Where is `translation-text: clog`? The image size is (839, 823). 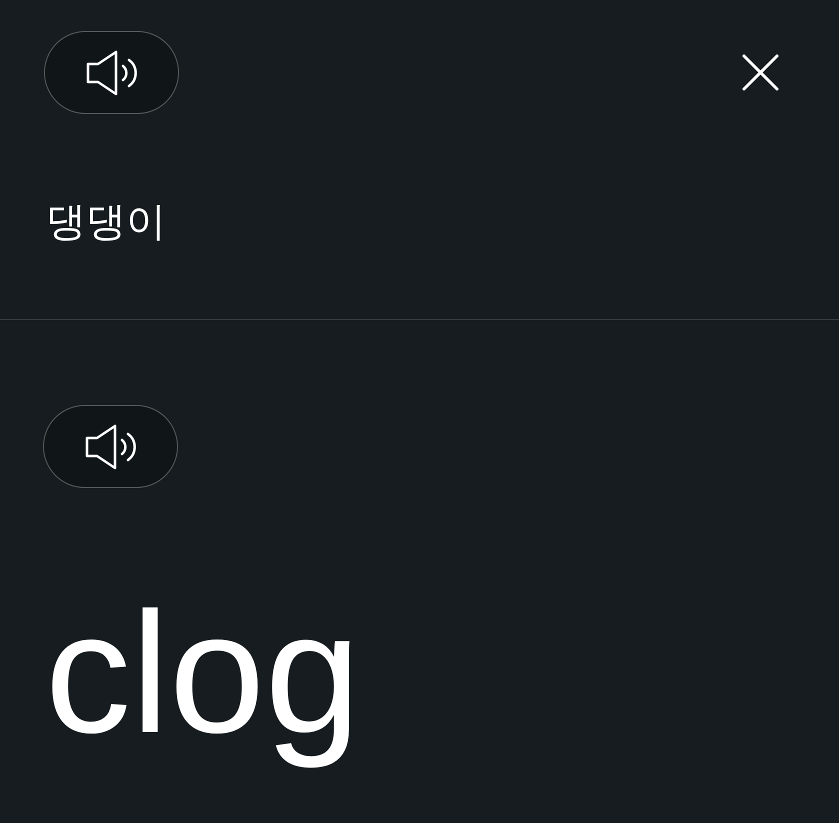
translation-text: clog is located at coordinates (203, 673).